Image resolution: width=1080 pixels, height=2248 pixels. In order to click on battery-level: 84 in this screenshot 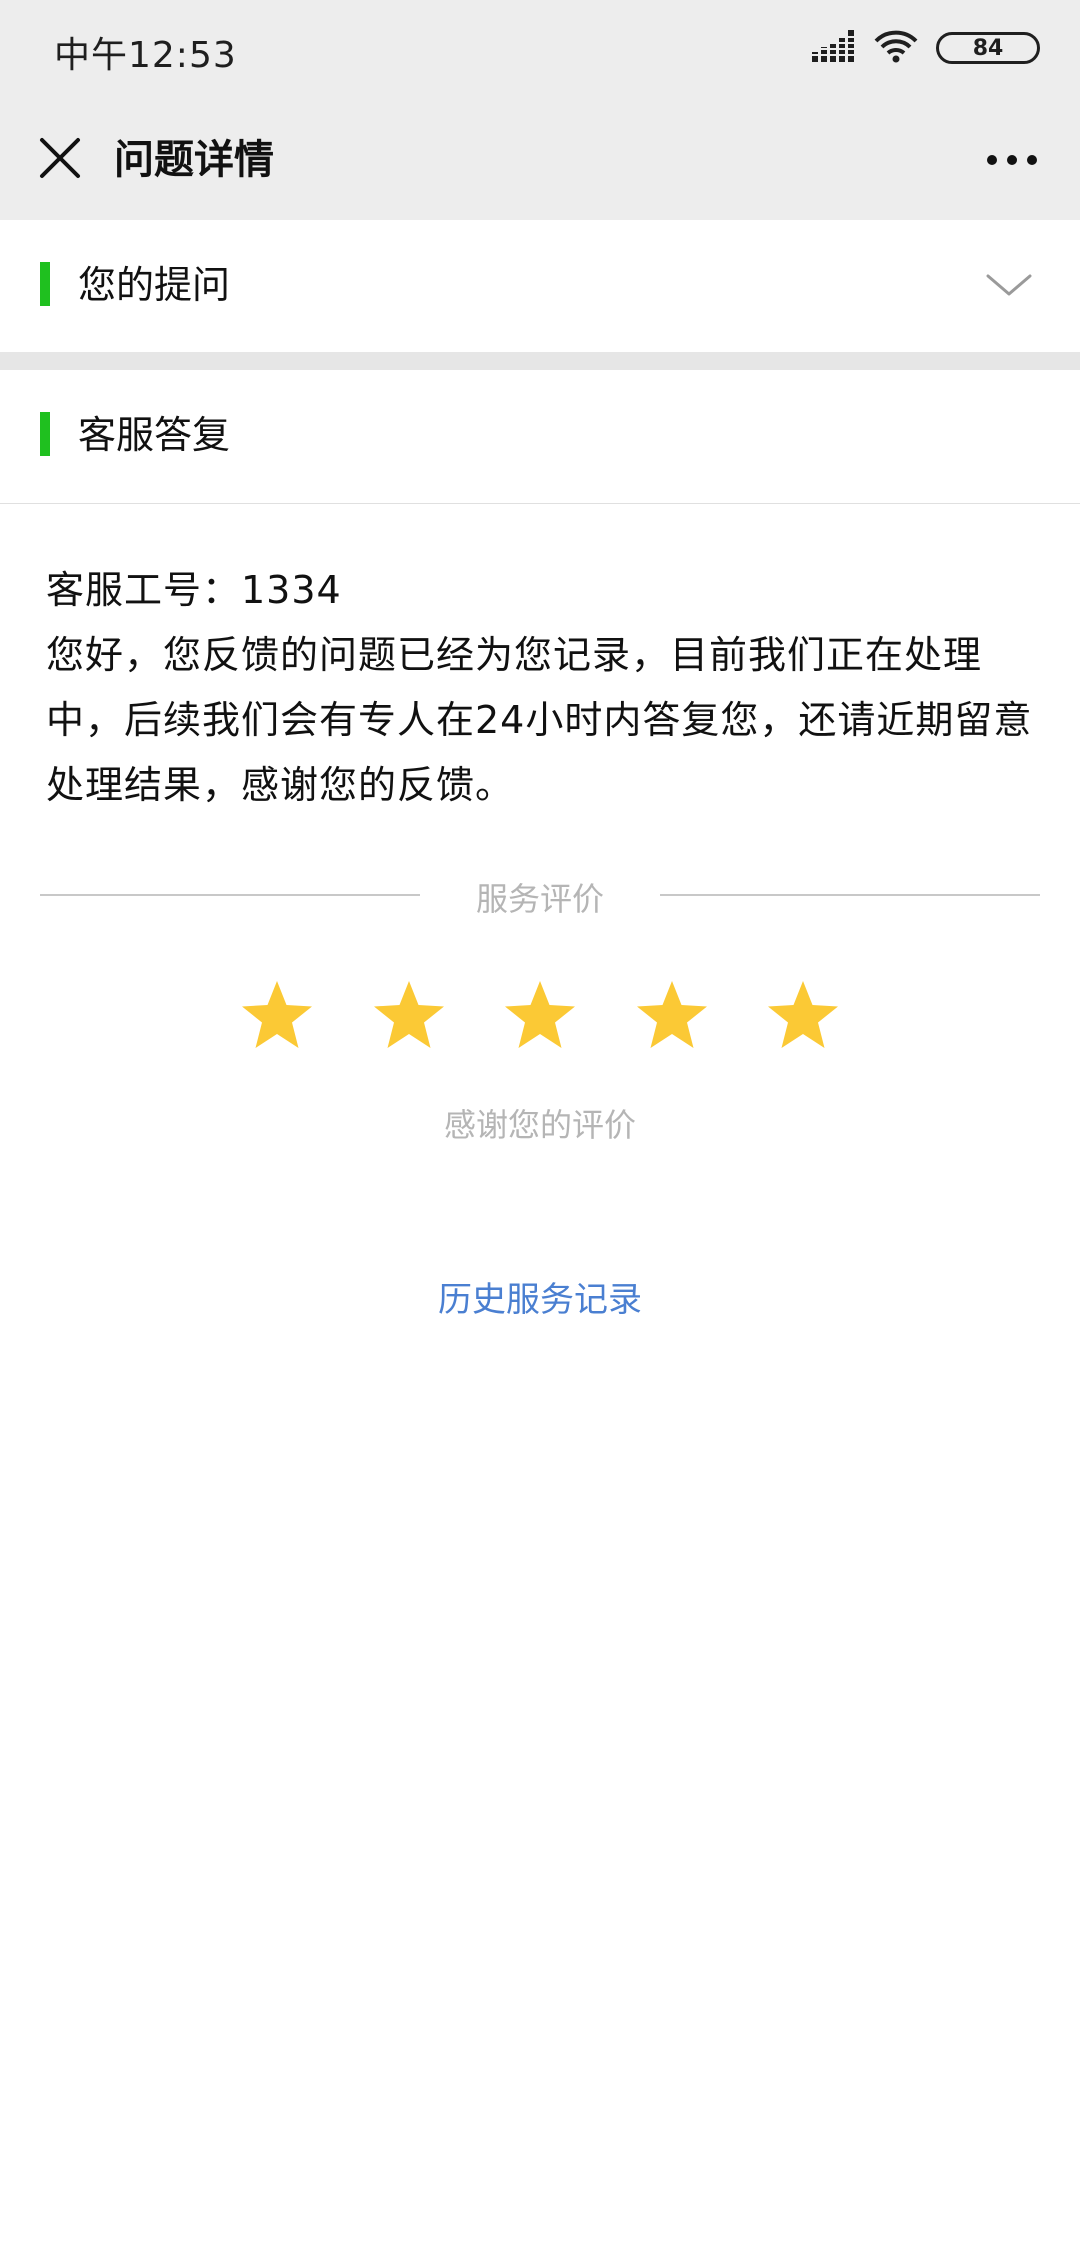, I will do `click(988, 48)`.